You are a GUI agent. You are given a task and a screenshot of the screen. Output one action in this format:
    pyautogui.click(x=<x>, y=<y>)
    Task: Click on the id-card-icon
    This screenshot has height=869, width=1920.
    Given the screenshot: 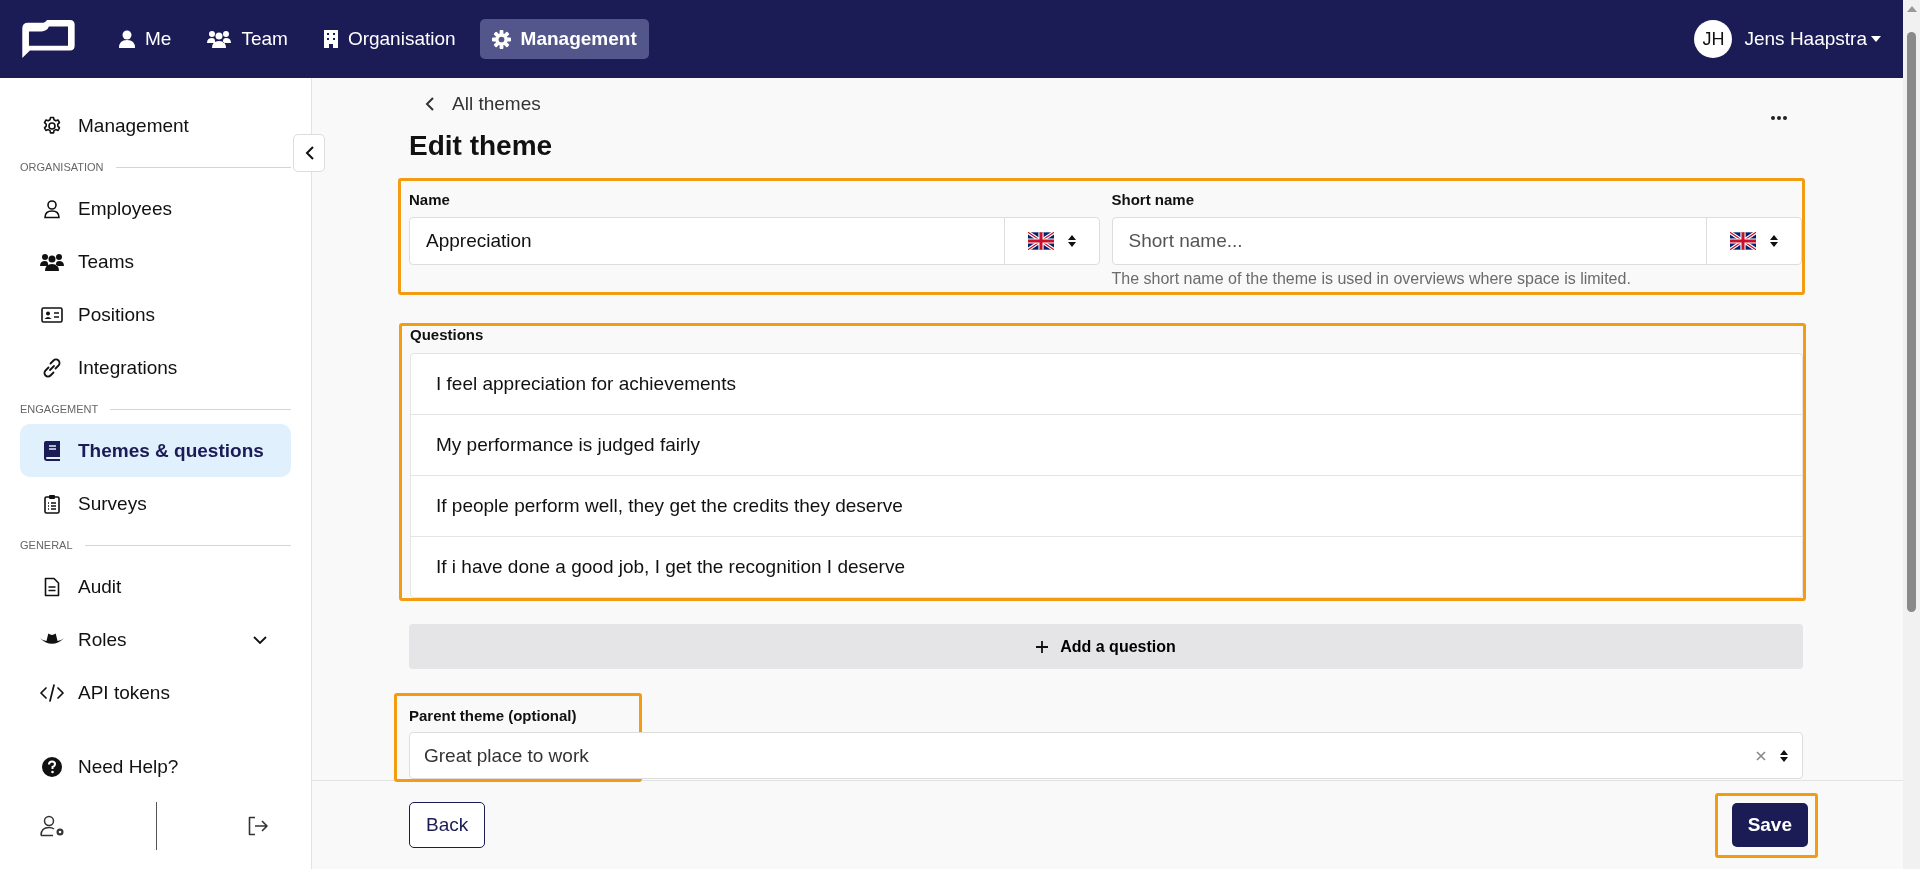 What is the action you would take?
    pyautogui.click(x=52, y=314)
    